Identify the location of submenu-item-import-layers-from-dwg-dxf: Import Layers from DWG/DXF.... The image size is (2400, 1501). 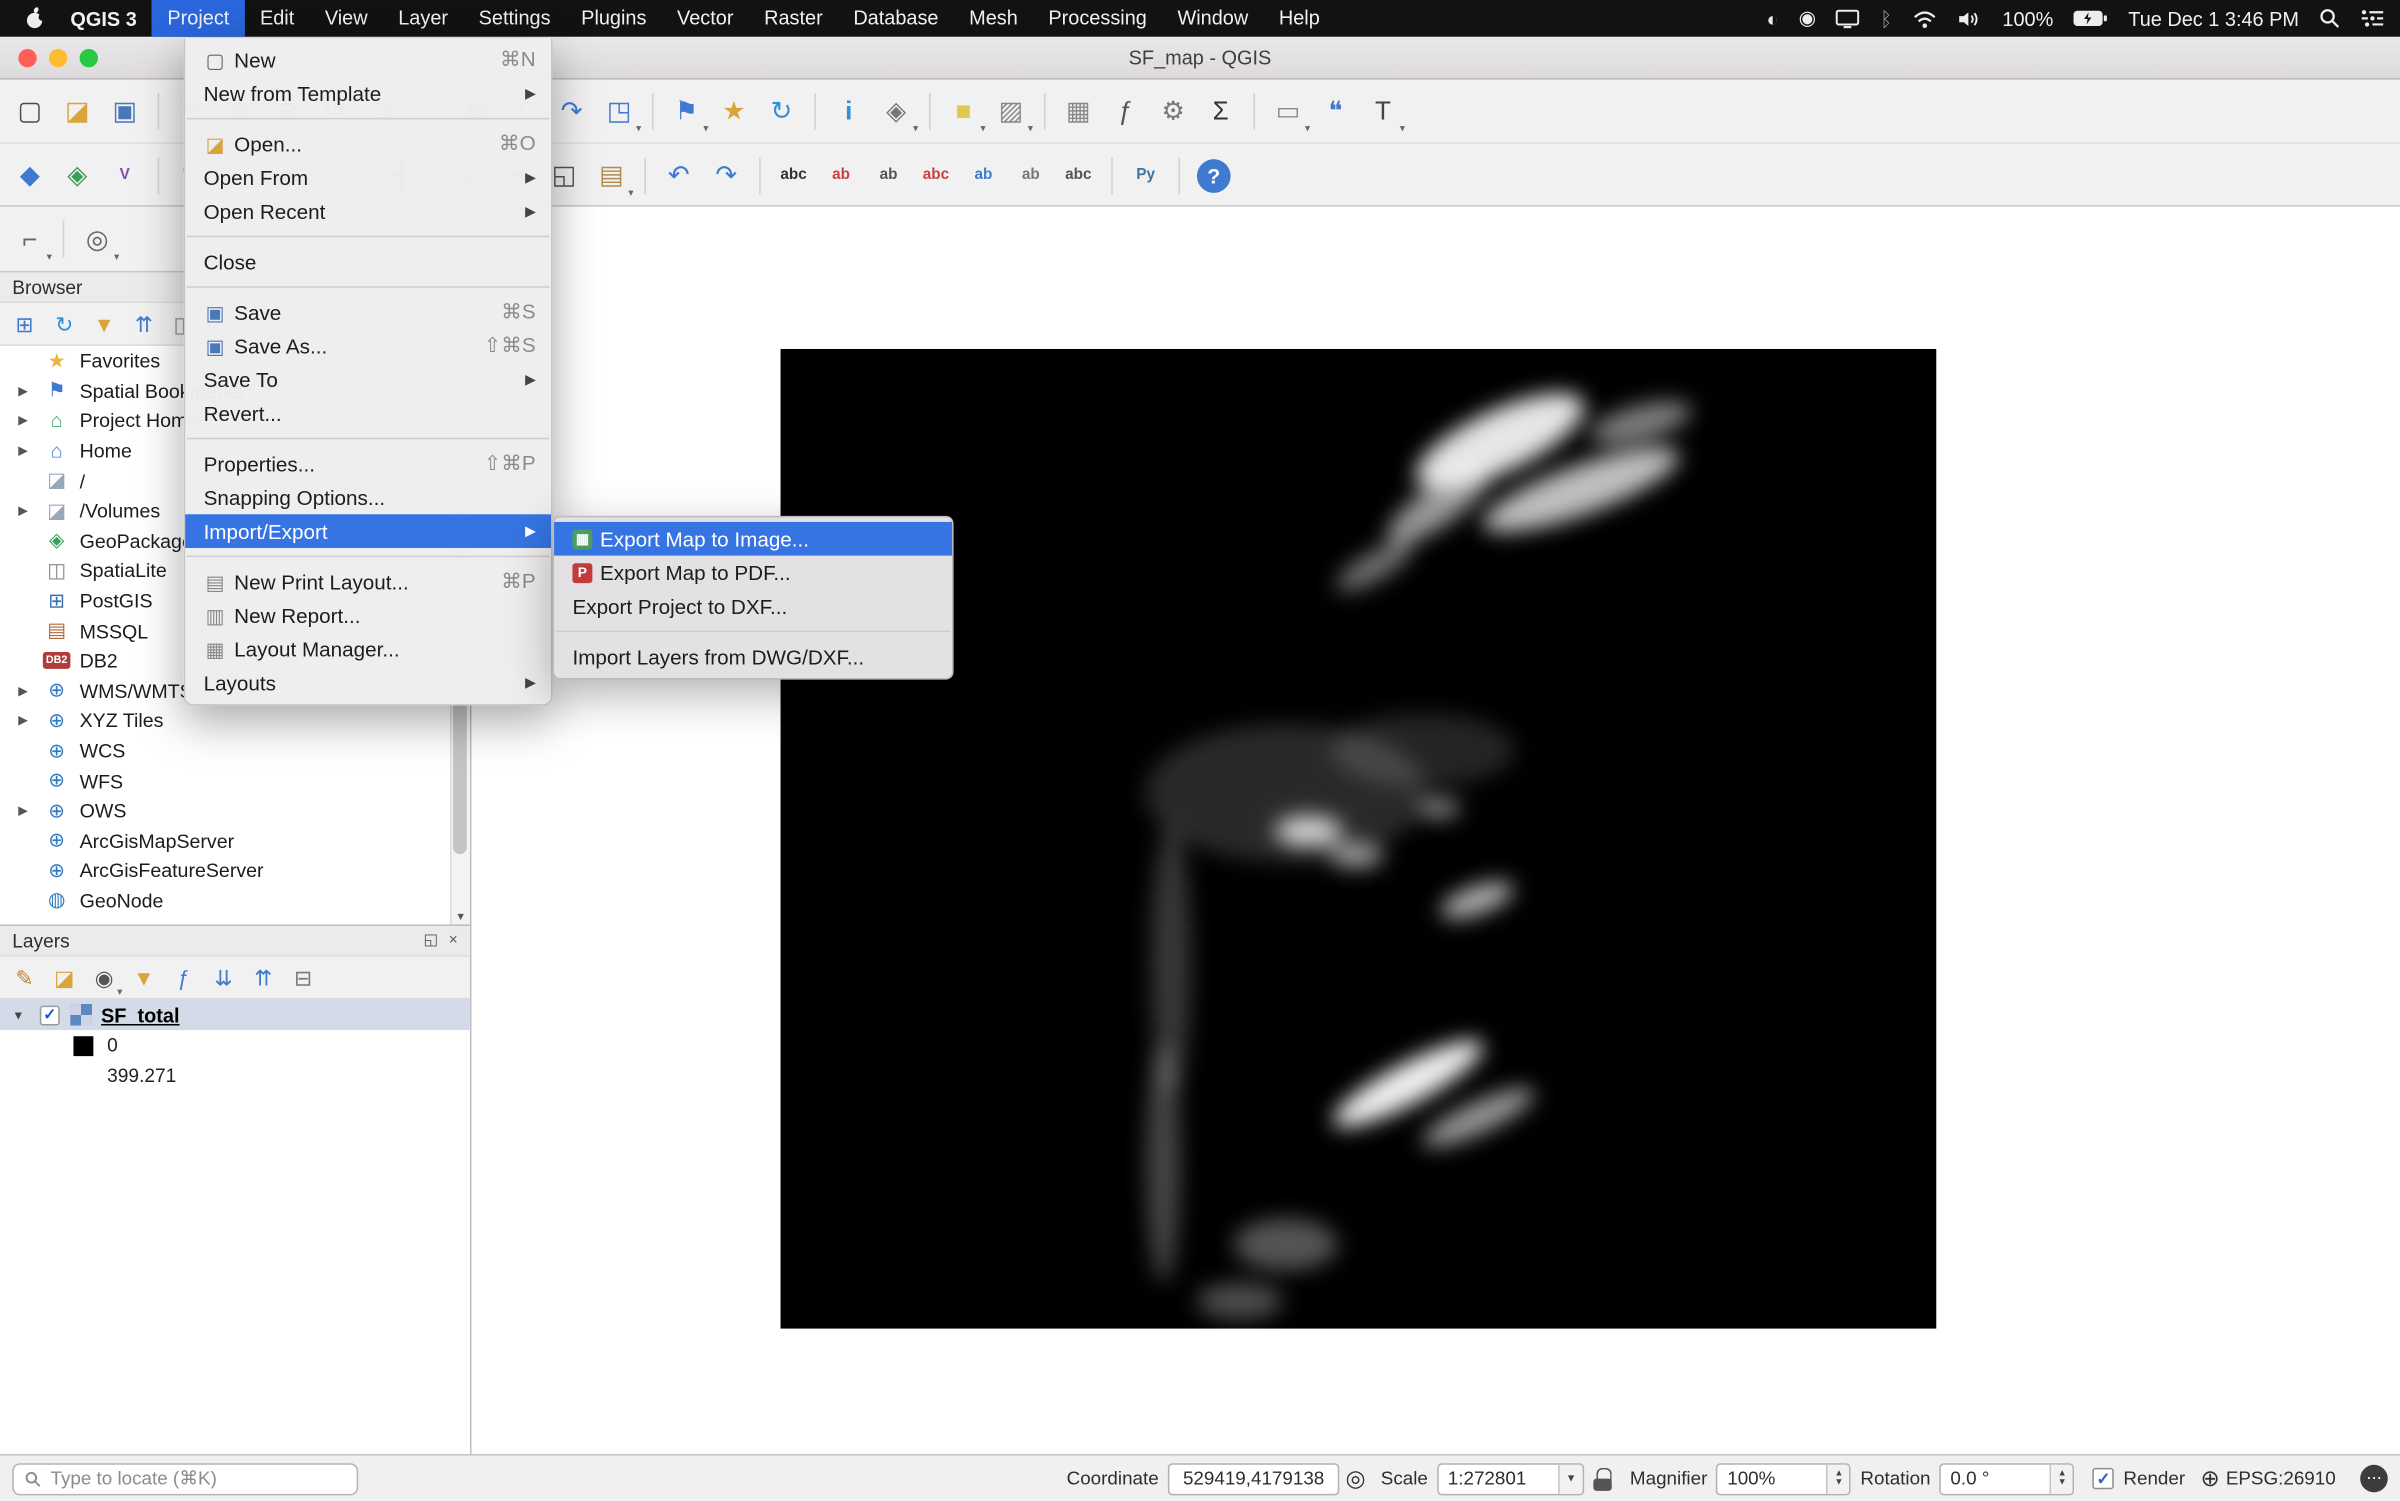
(753, 657).